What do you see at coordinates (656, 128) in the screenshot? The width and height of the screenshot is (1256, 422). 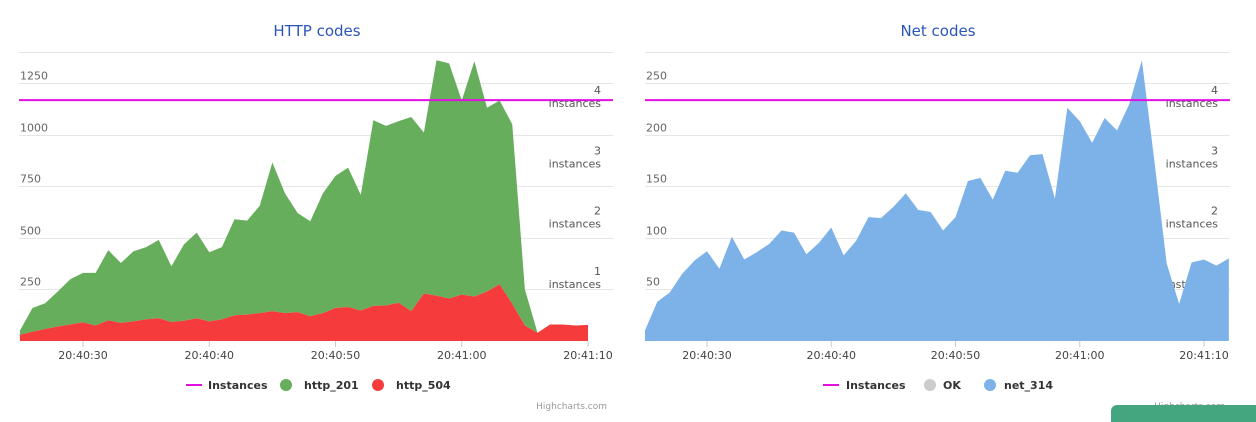 I see `y-tick-label: 200` at bounding box center [656, 128].